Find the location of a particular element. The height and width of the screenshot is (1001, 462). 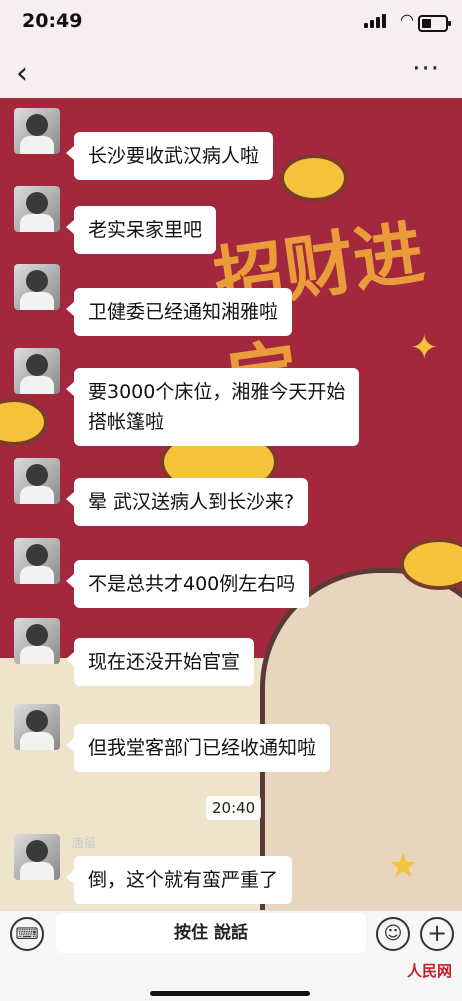

message-timestamp: 20:40 is located at coordinates (234, 808).